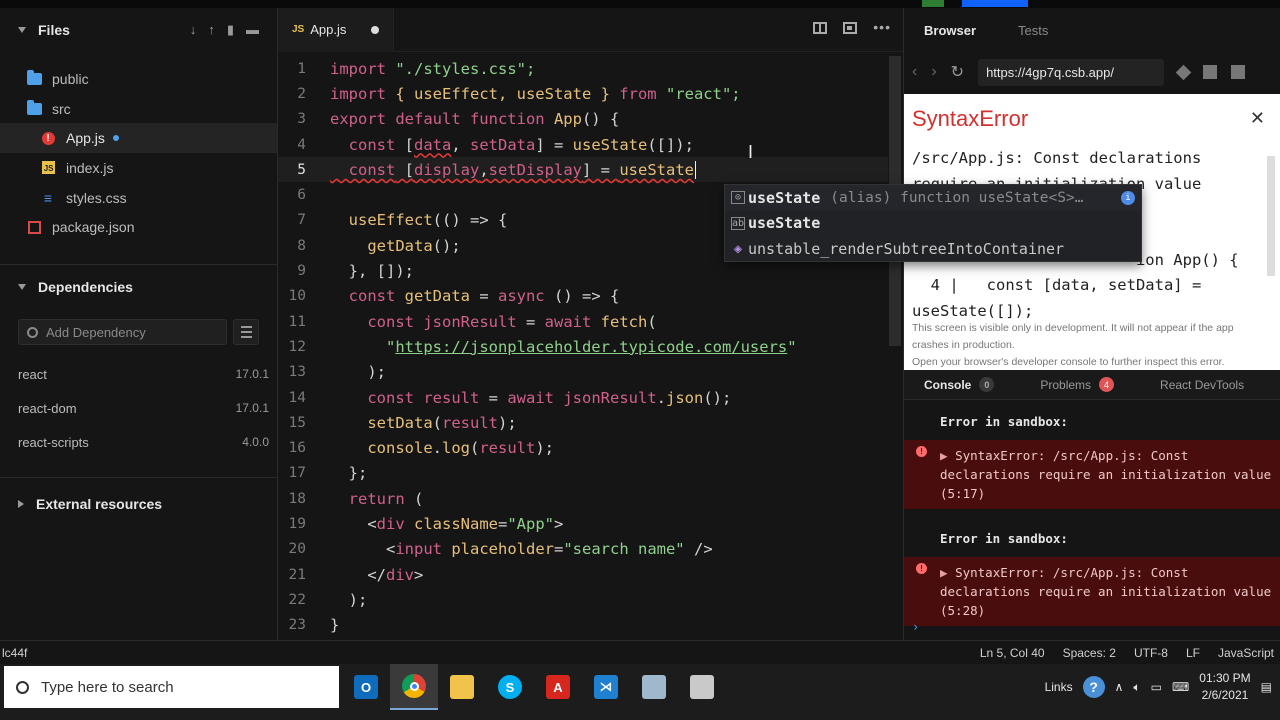  I want to click on dependency-row: react-scripts 4.0.0, so click(138, 442).